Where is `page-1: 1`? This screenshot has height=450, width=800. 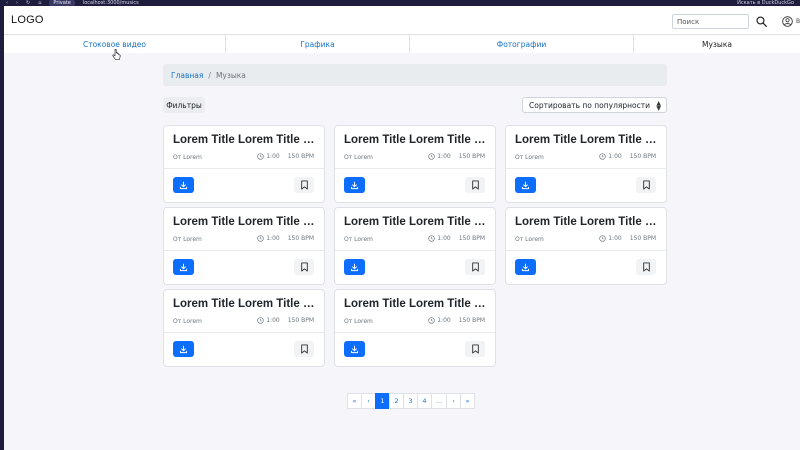 page-1: 1 is located at coordinates (382, 401).